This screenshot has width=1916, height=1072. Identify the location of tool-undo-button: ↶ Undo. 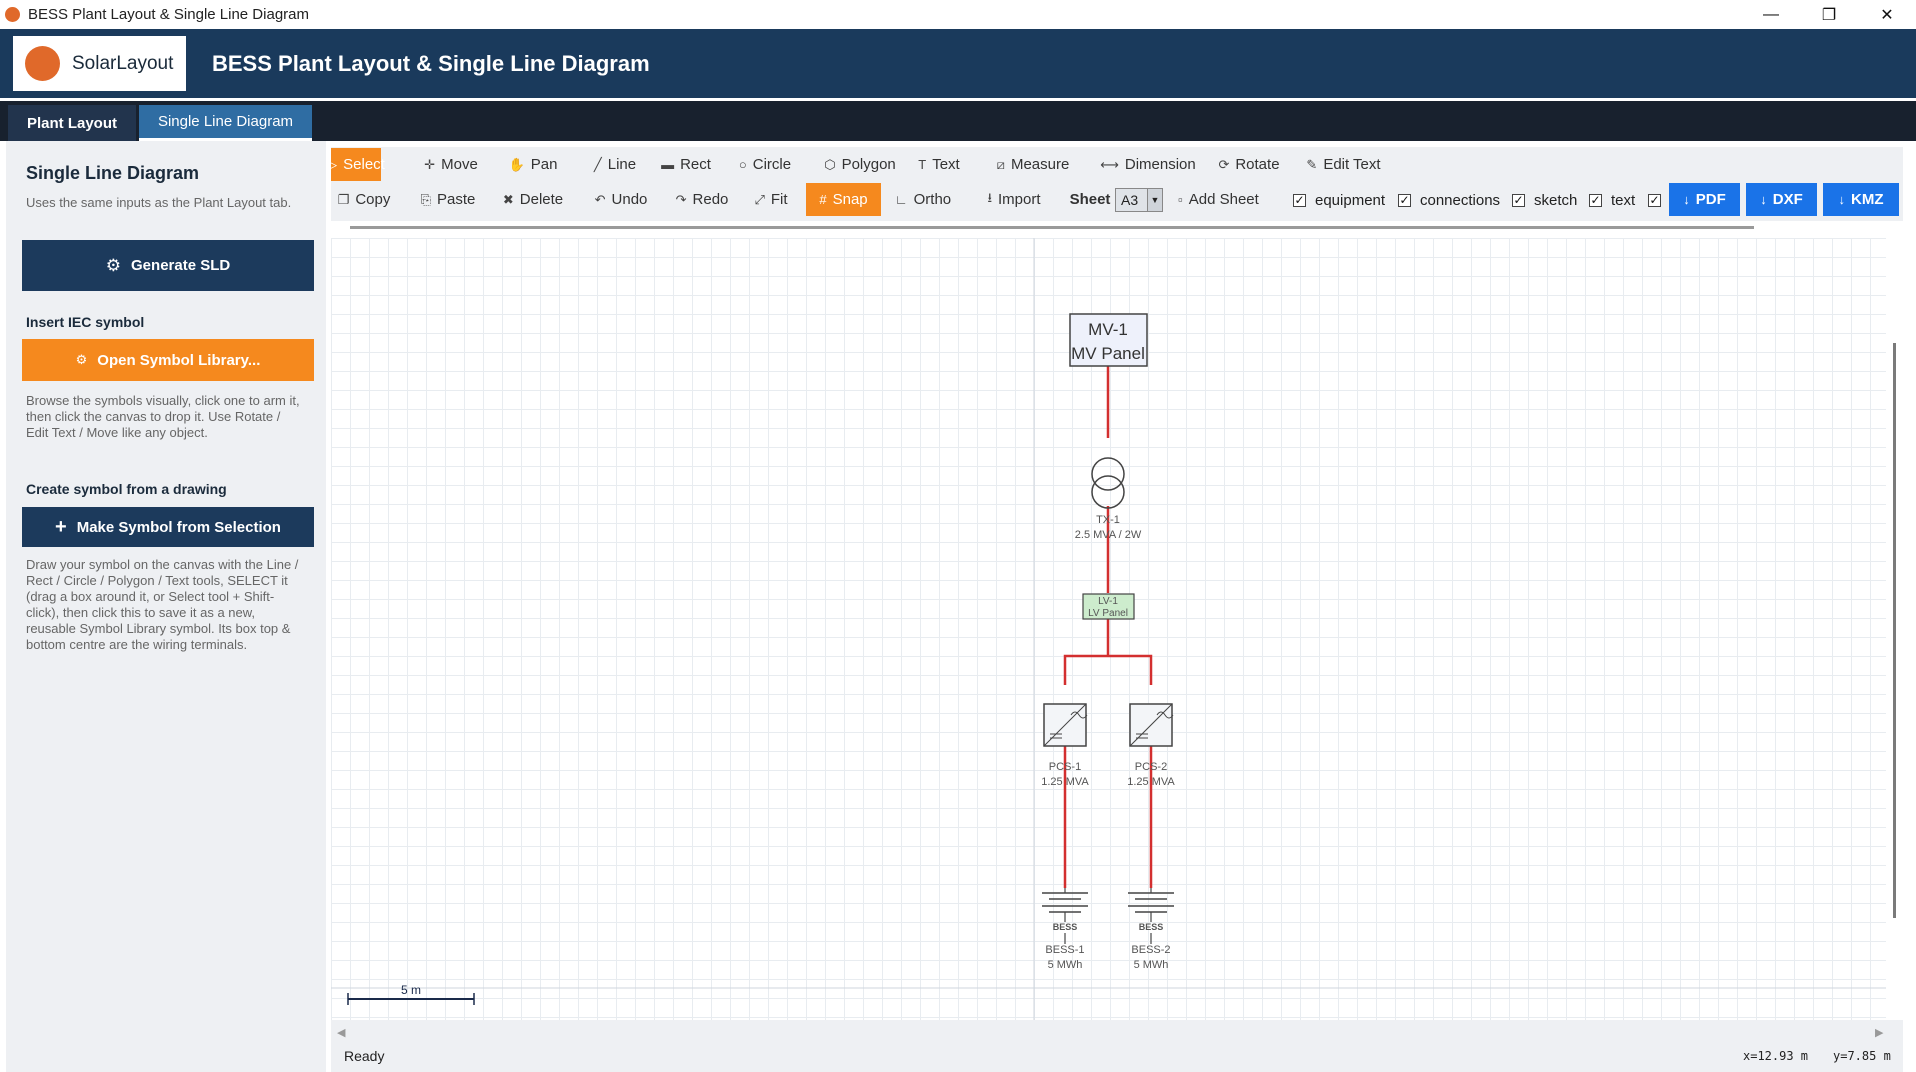
(621, 199).